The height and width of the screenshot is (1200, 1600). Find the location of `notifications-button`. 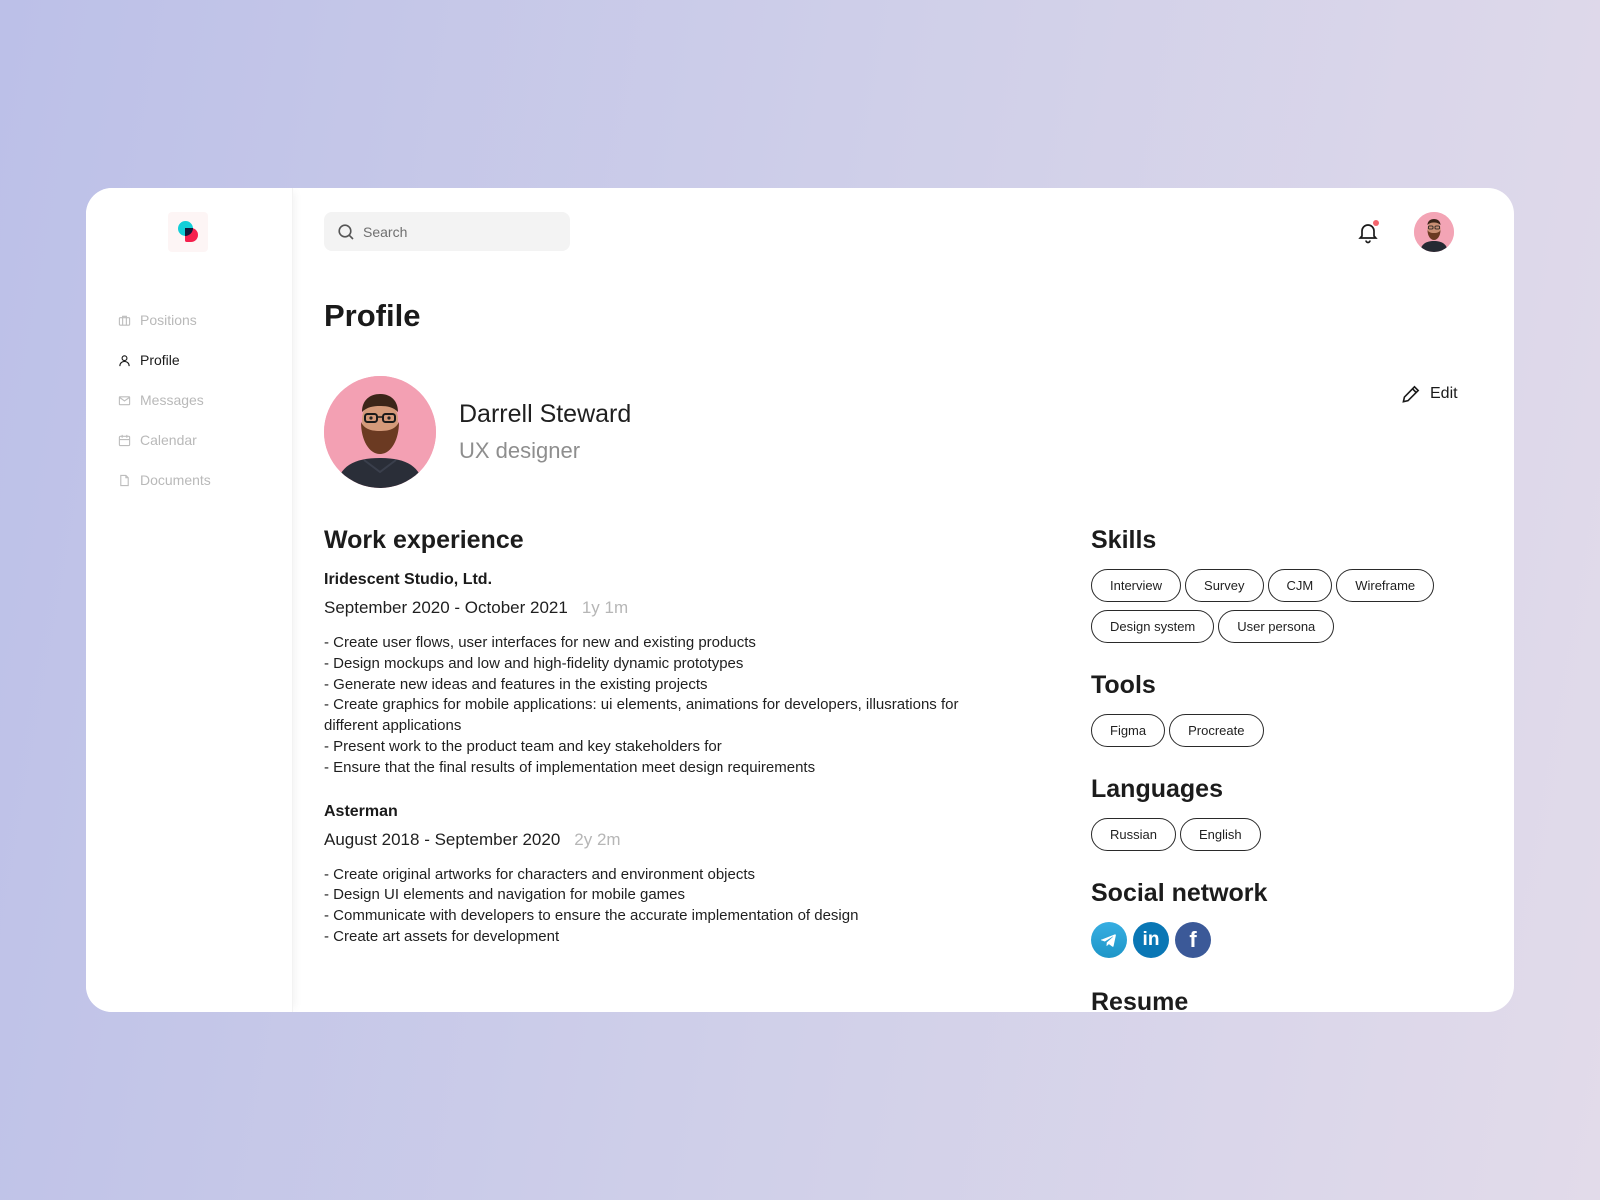

notifications-button is located at coordinates (1368, 232).